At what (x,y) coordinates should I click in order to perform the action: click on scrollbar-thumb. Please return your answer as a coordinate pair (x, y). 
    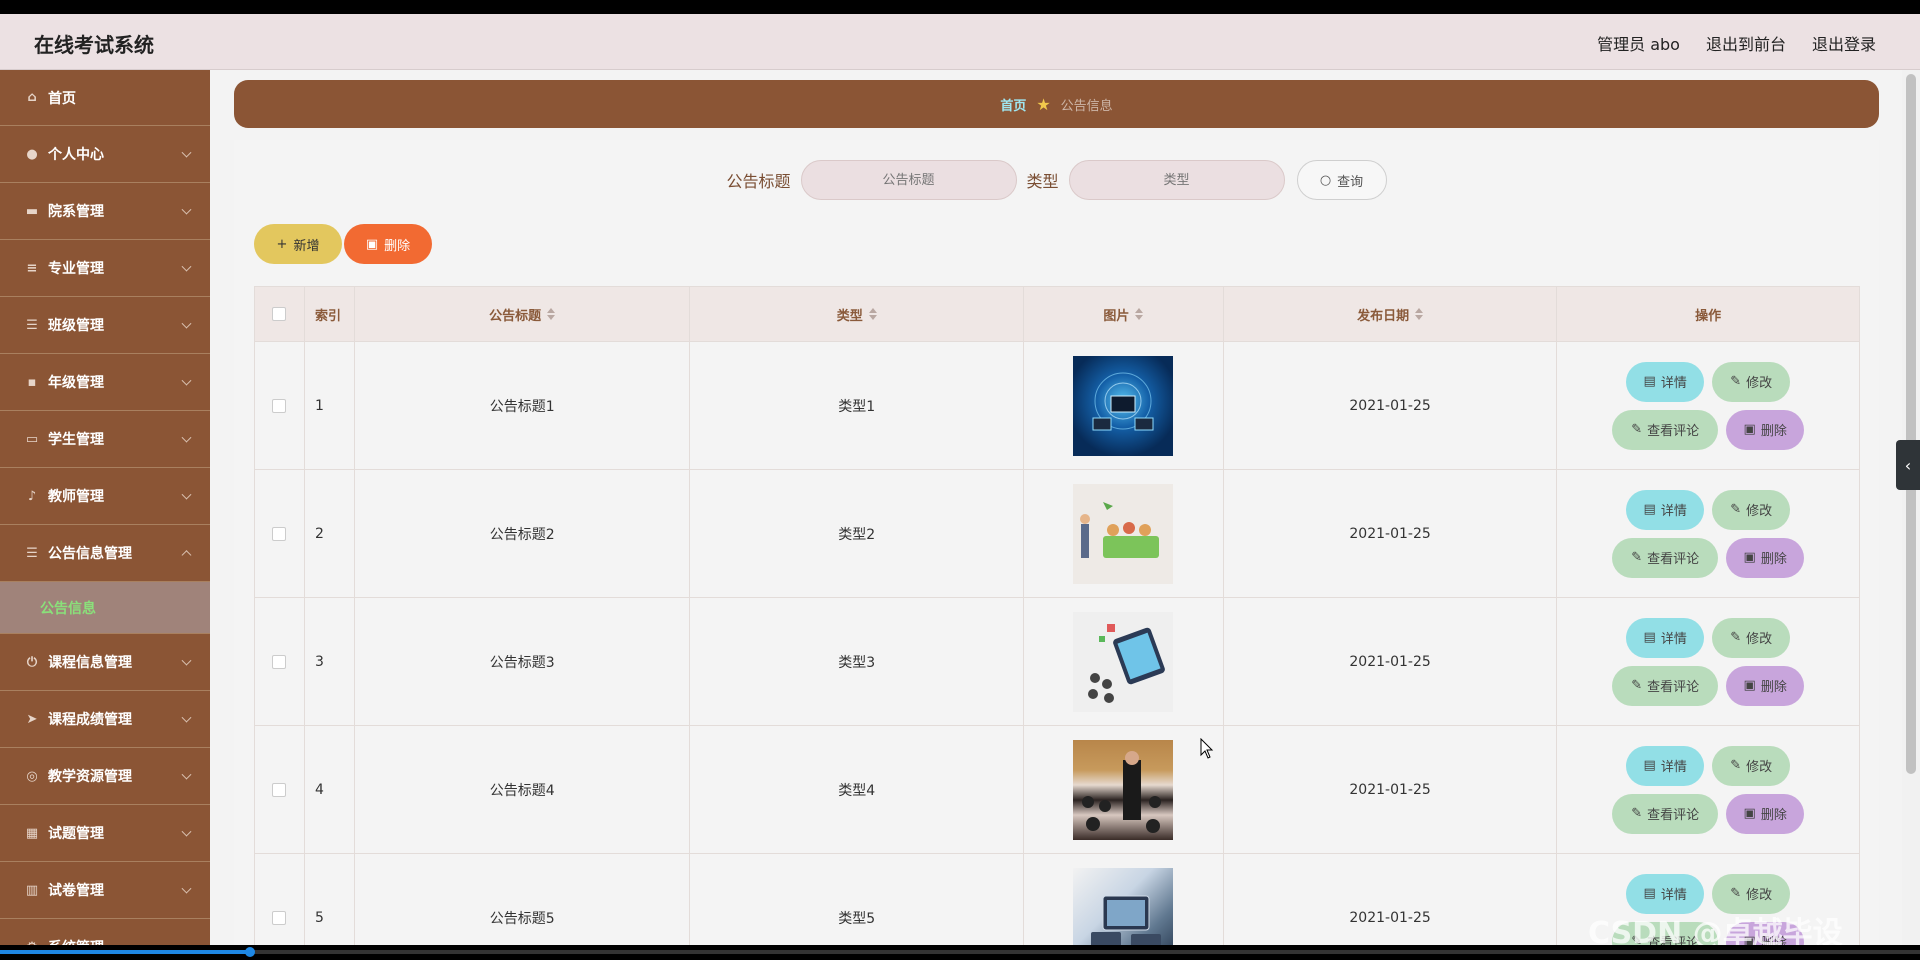
    Looking at the image, I should click on (1911, 424).